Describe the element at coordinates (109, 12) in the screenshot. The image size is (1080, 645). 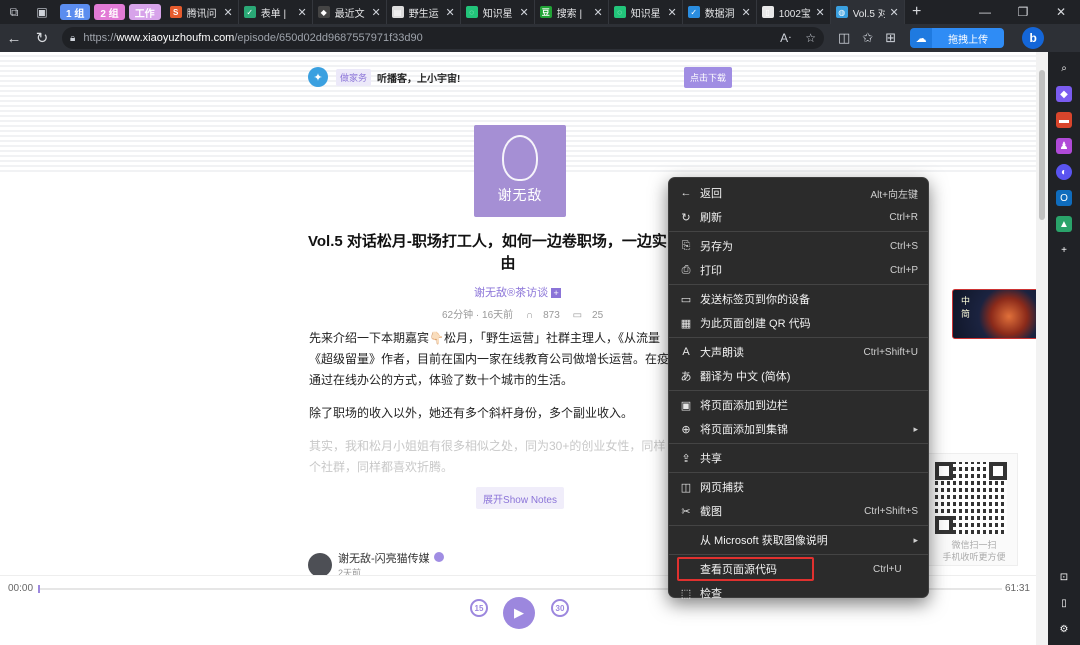
I see `tab-group-1: 2 组` at that location.